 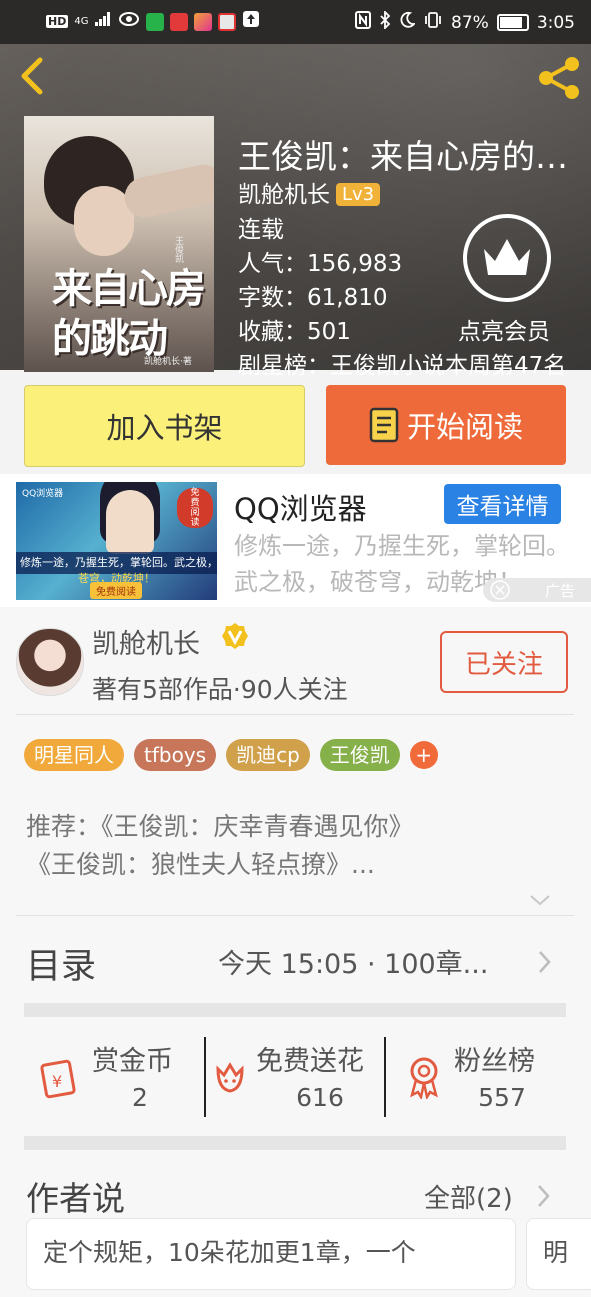 I want to click on chevron-down-icon, so click(x=540, y=900).